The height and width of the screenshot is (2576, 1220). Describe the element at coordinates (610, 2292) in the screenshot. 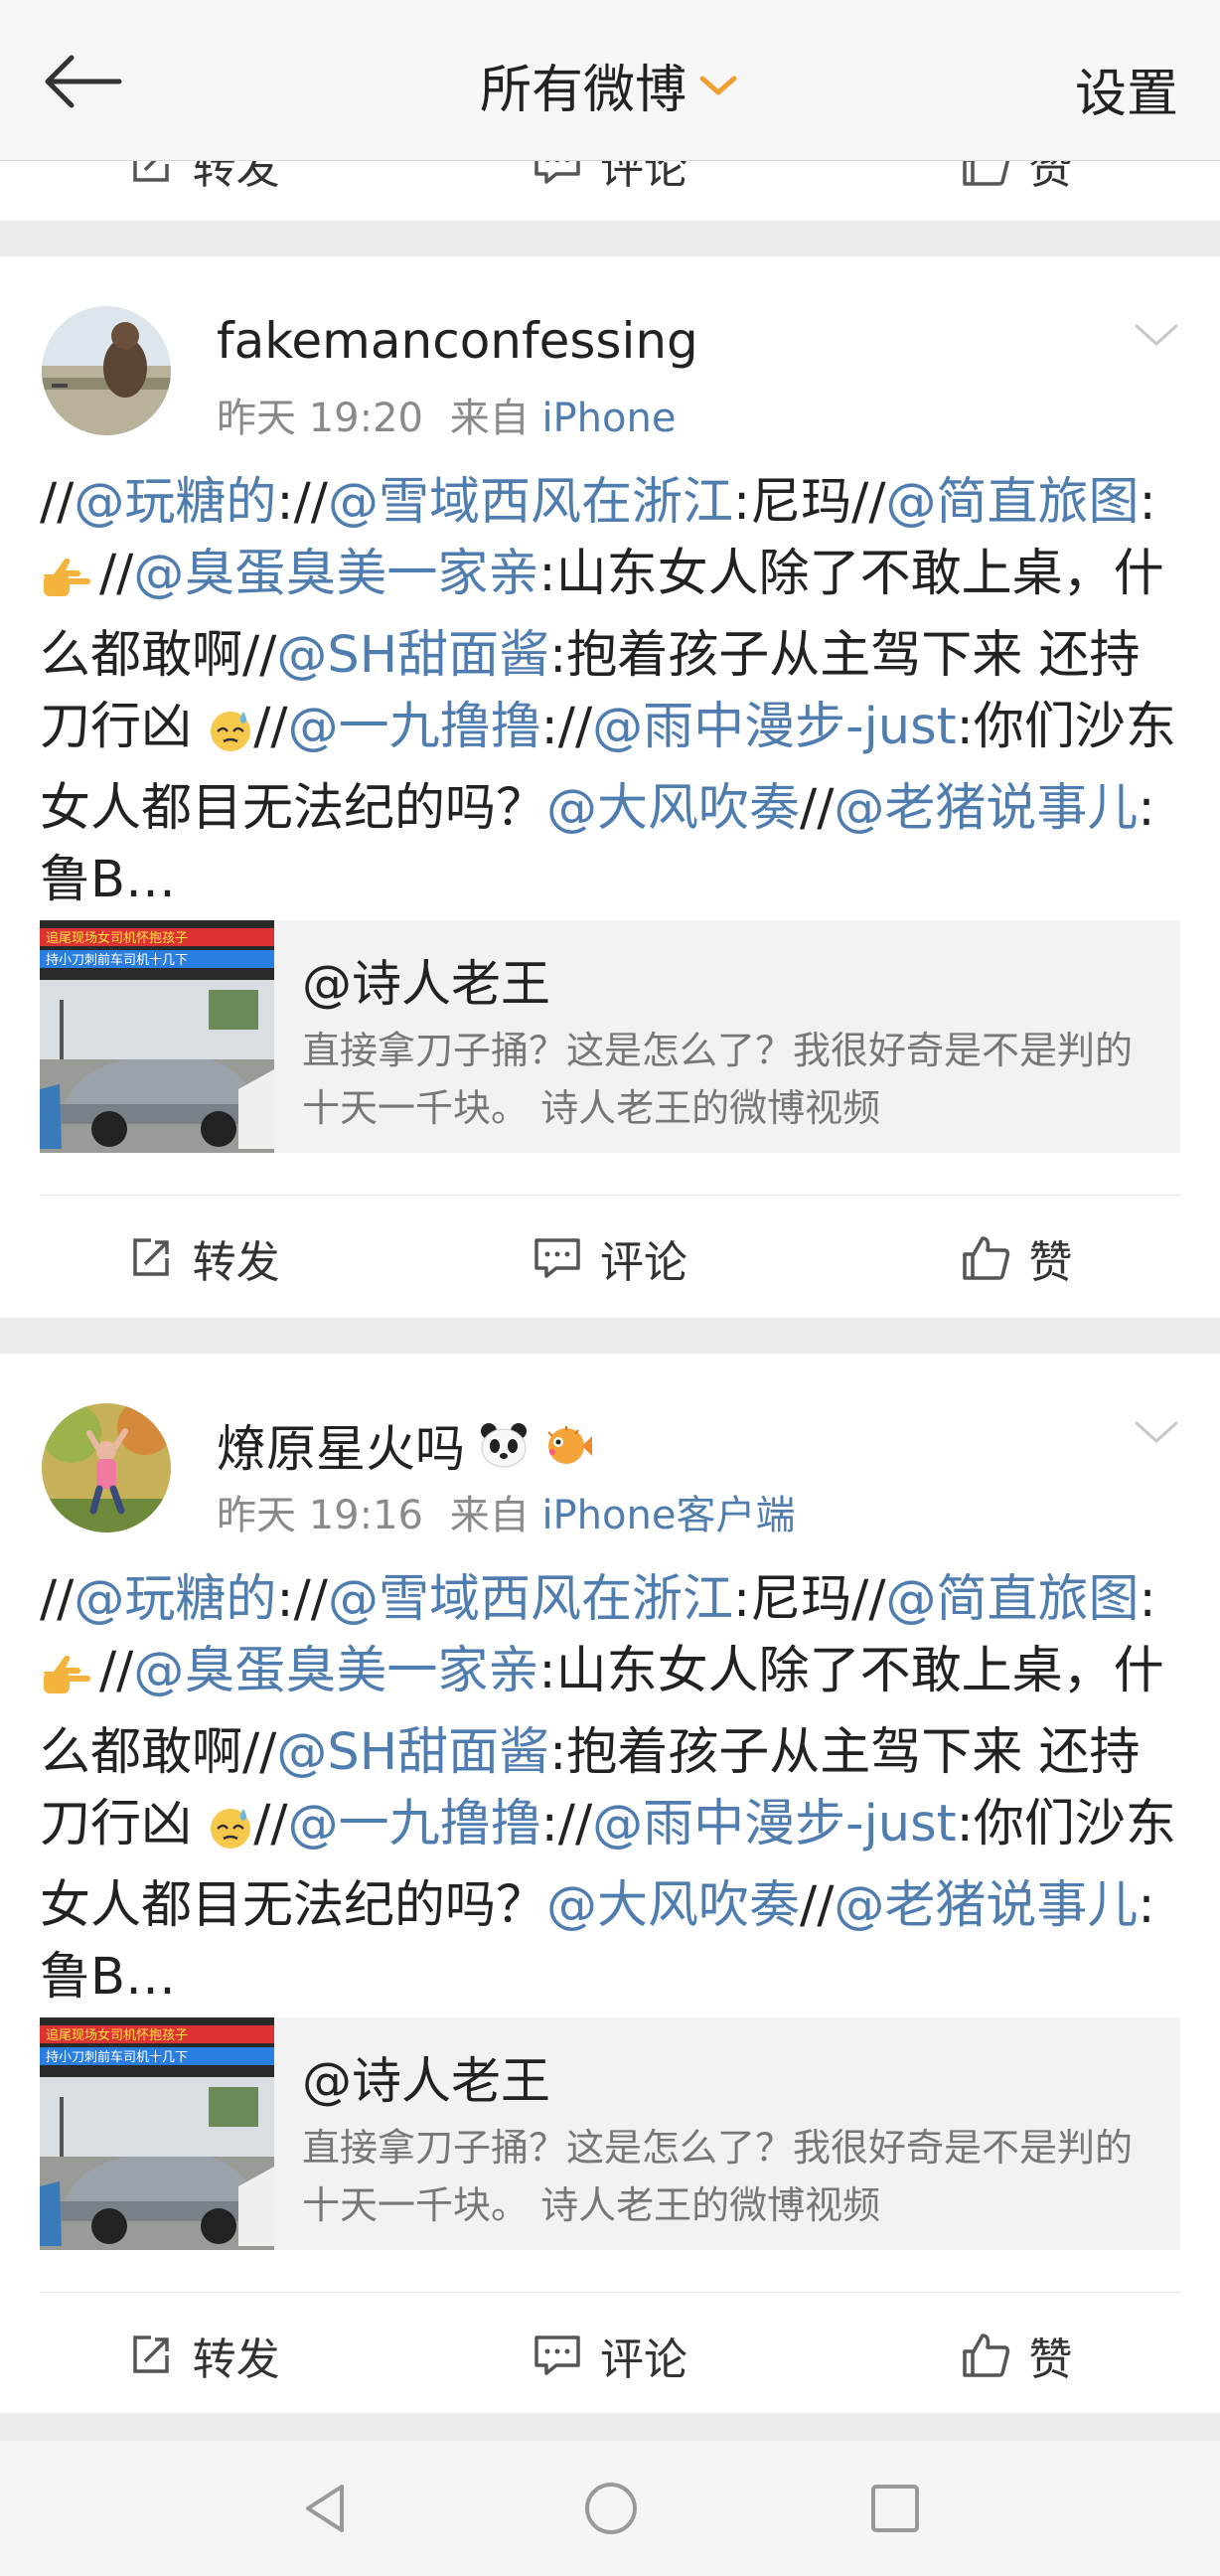

I see `divider` at that location.